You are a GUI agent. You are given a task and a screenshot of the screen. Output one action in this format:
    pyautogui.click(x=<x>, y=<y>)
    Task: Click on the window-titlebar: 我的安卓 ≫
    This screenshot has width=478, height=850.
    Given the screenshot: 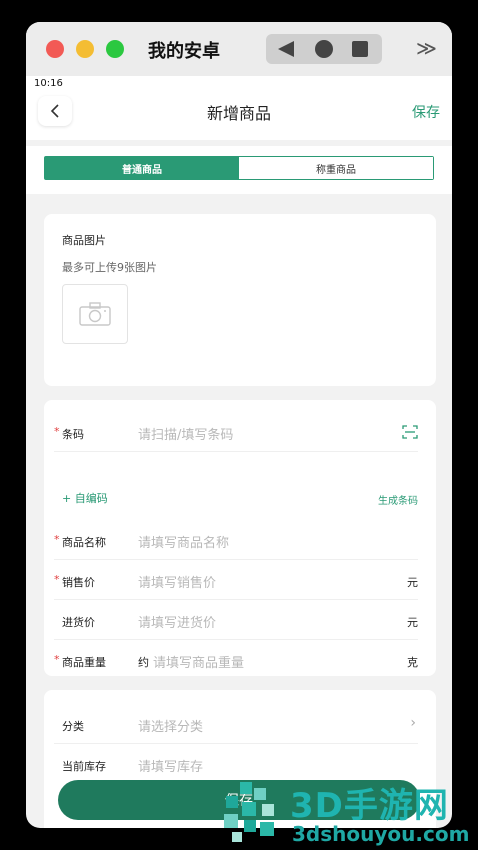 What is the action you would take?
    pyautogui.click(x=239, y=49)
    